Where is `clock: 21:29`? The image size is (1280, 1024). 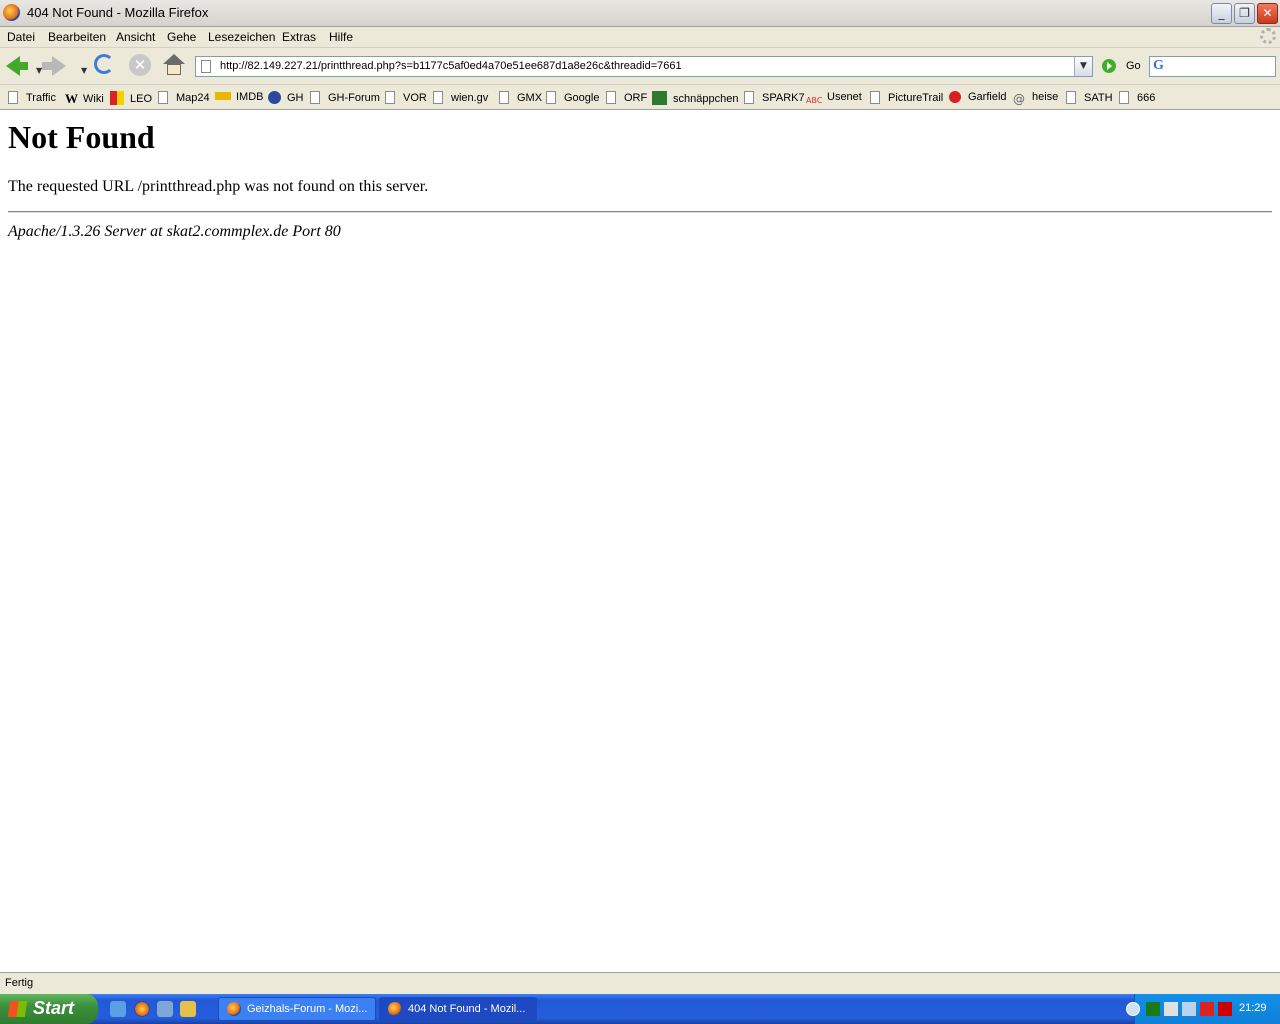 clock: 21:29 is located at coordinates (1253, 1008).